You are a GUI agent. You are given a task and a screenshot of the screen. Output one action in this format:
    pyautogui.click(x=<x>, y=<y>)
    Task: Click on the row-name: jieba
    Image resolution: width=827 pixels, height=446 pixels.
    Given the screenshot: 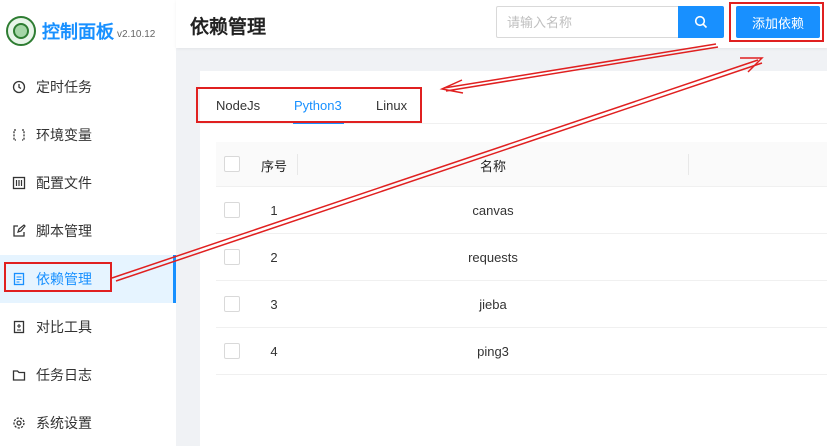 What is the action you would take?
    pyautogui.click(x=493, y=304)
    